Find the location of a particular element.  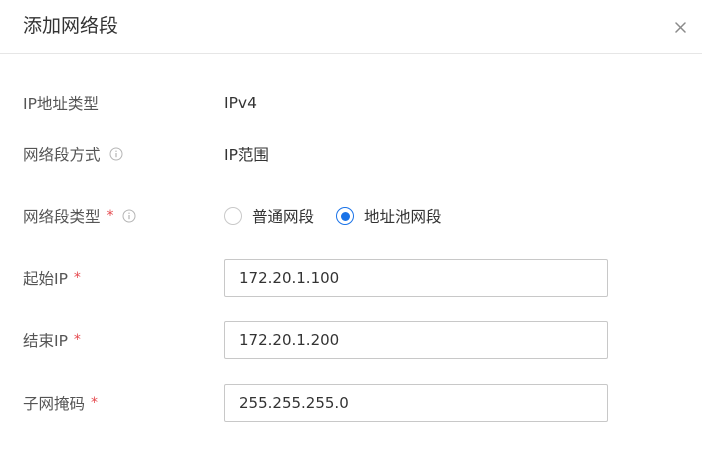

end-ip-row: 结束IP * is located at coordinates (351, 340).